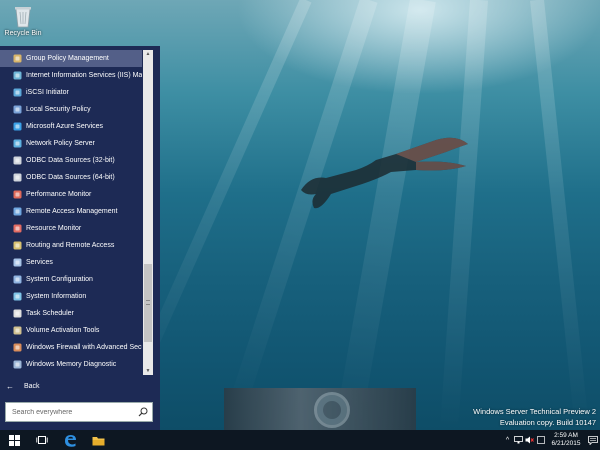 The height and width of the screenshot is (450, 600). I want to click on recycle-bin-label: Recycle Bin, so click(23, 33).